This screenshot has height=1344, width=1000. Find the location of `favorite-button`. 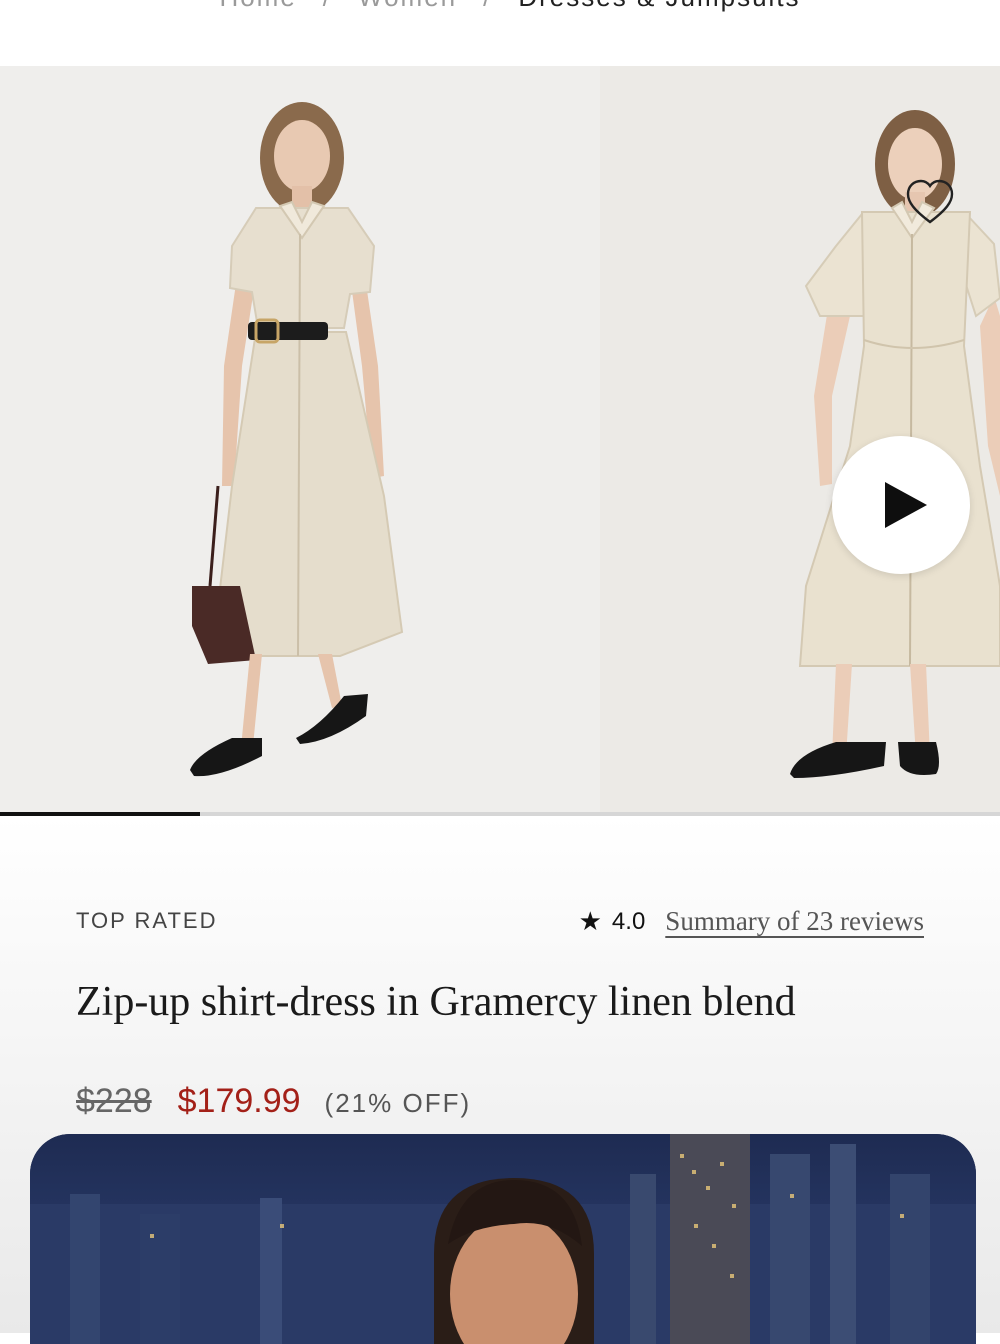

favorite-button is located at coordinates (930, 202).